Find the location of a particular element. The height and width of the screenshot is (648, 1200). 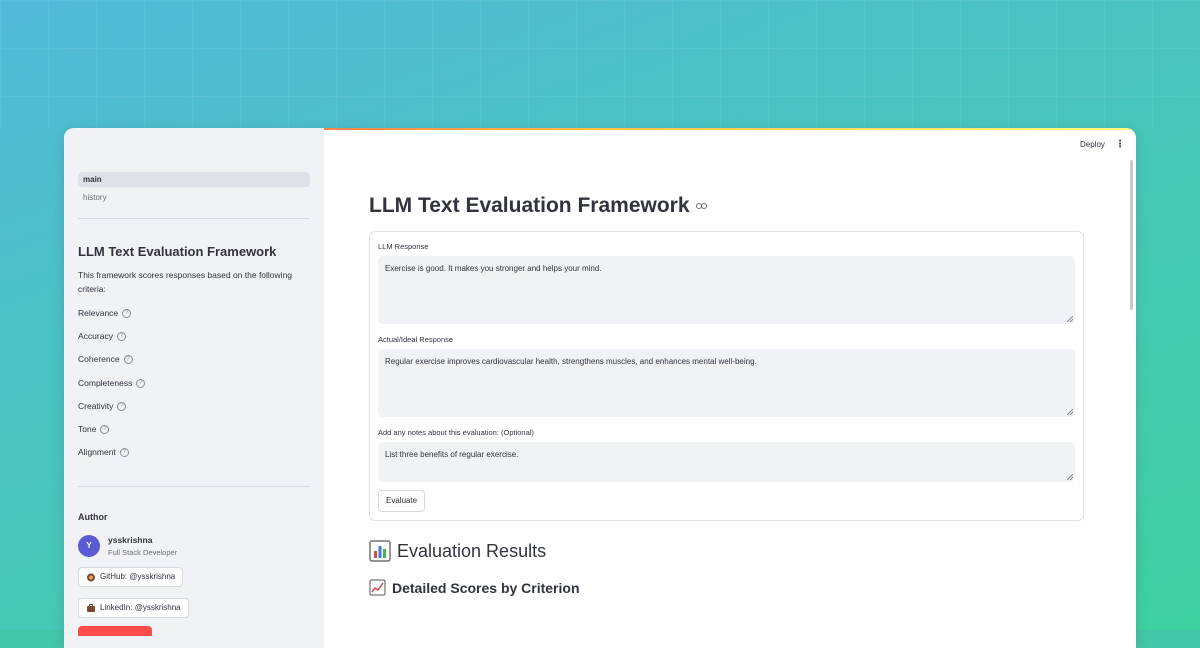

criterion-coherence: Coherence ? is located at coordinates (105, 359).